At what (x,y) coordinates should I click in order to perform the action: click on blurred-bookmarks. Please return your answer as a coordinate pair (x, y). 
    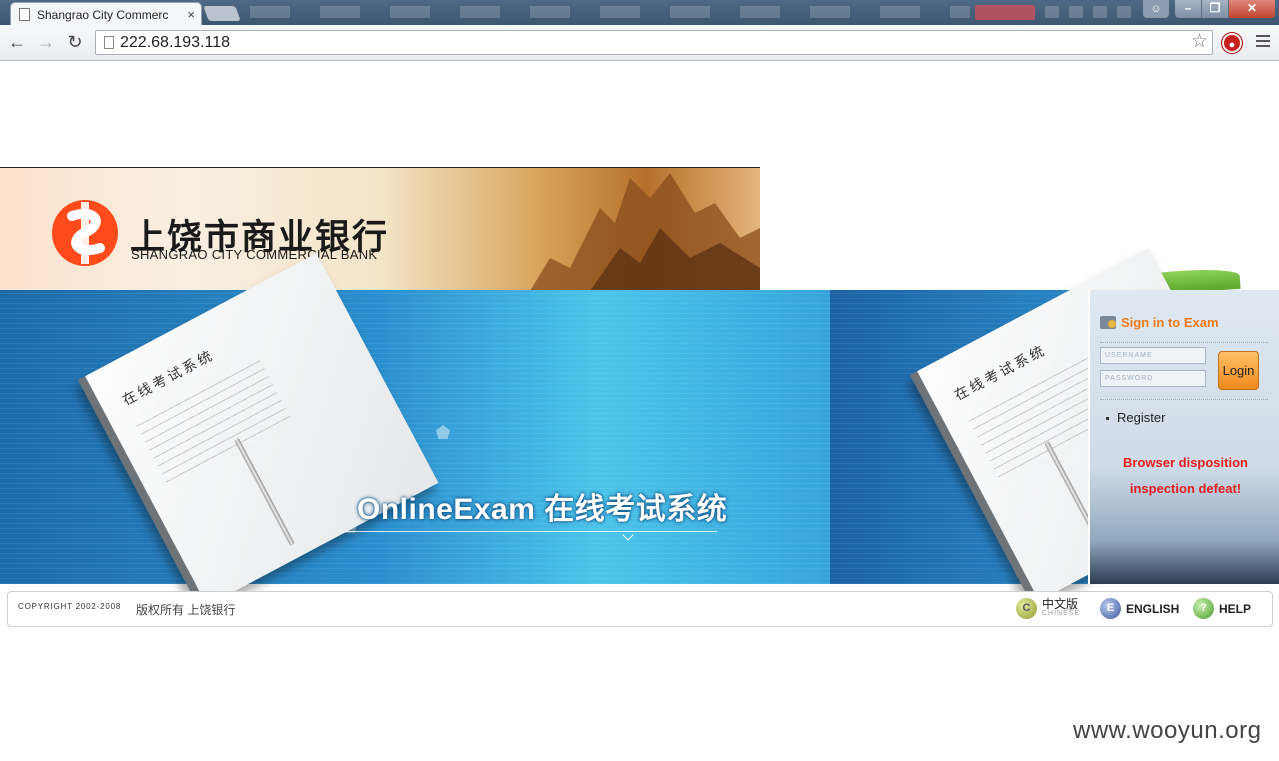
    Looking at the image, I should click on (610, 12).